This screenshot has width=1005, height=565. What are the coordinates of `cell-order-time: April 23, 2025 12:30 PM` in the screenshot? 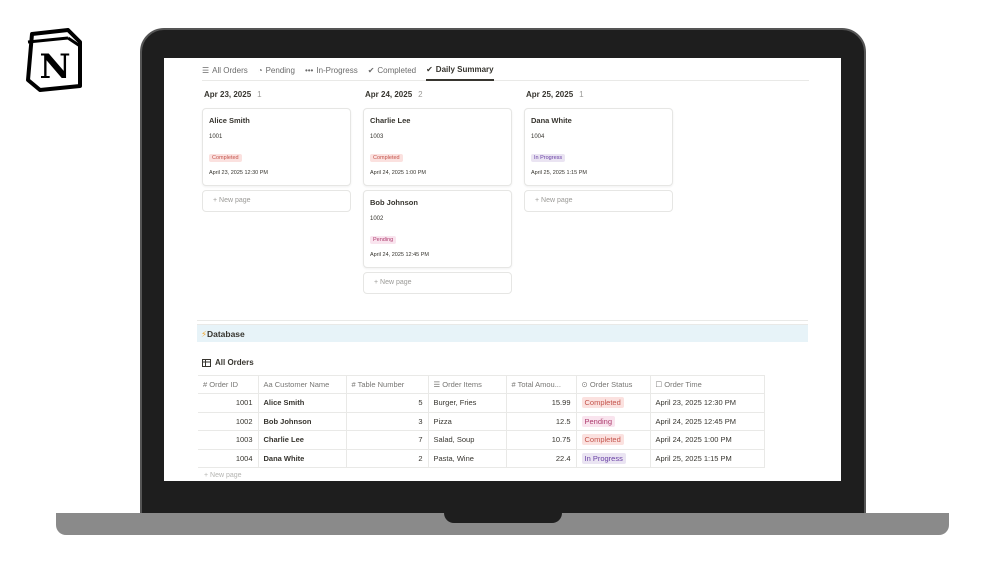 It's located at (707, 403).